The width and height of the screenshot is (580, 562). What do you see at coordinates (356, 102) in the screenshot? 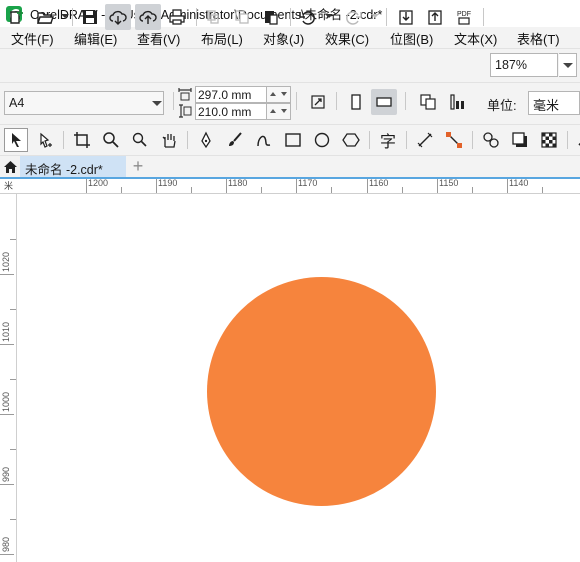
I see `portrait-button` at bounding box center [356, 102].